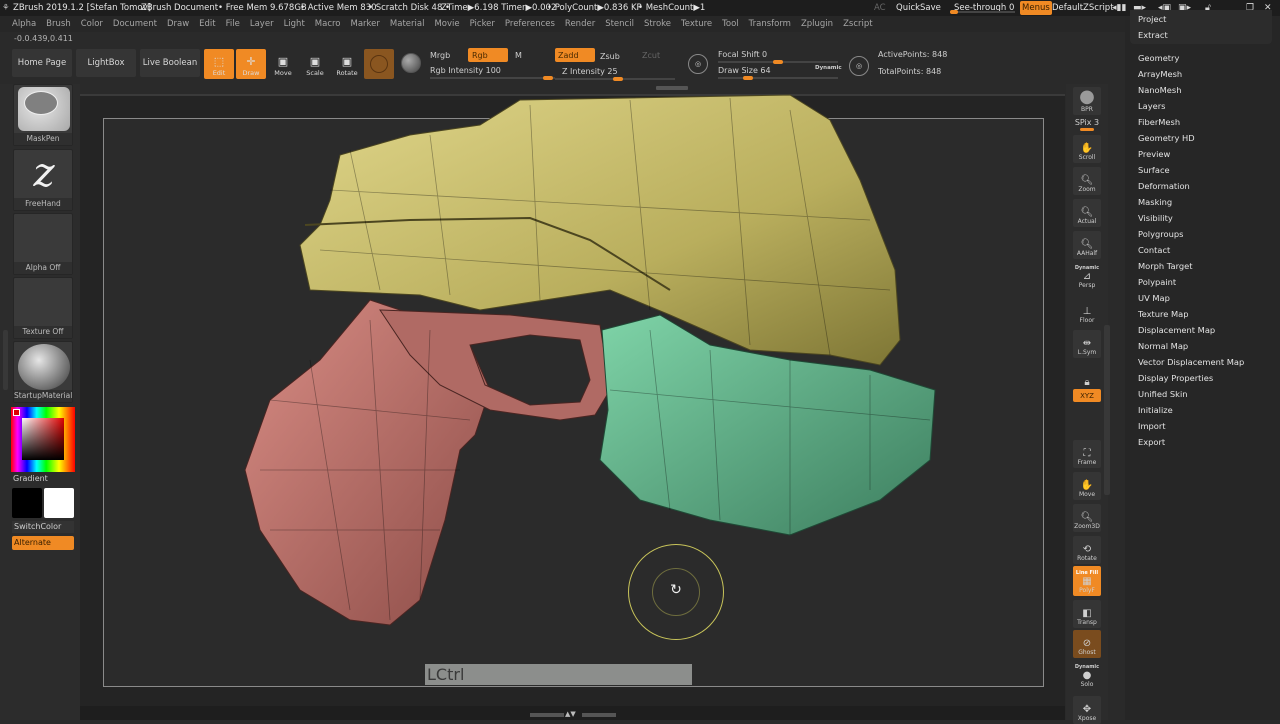  Describe the element at coordinates (1154, 298) in the screenshot. I see `palette-item-uv-map: UV Map` at that location.